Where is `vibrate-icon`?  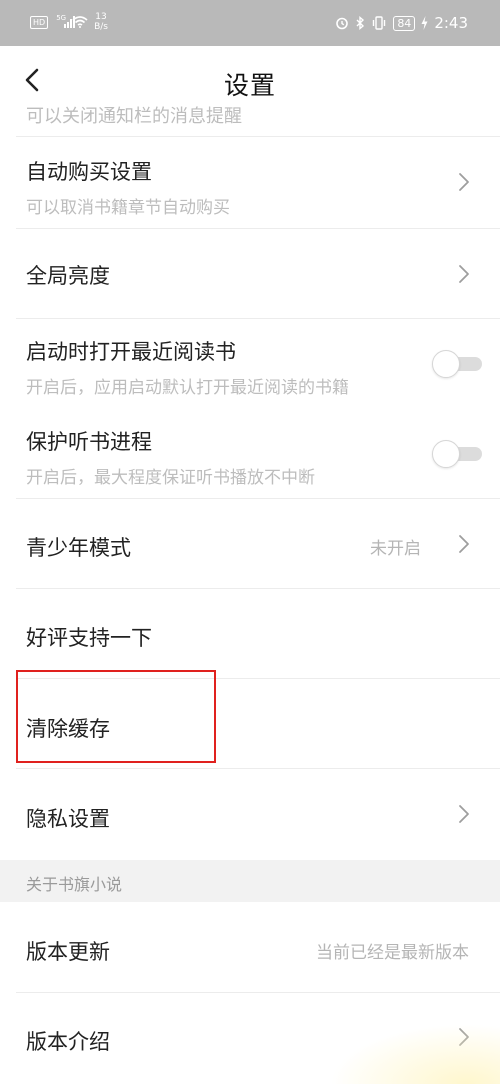
vibrate-icon is located at coordinates (379, 23).